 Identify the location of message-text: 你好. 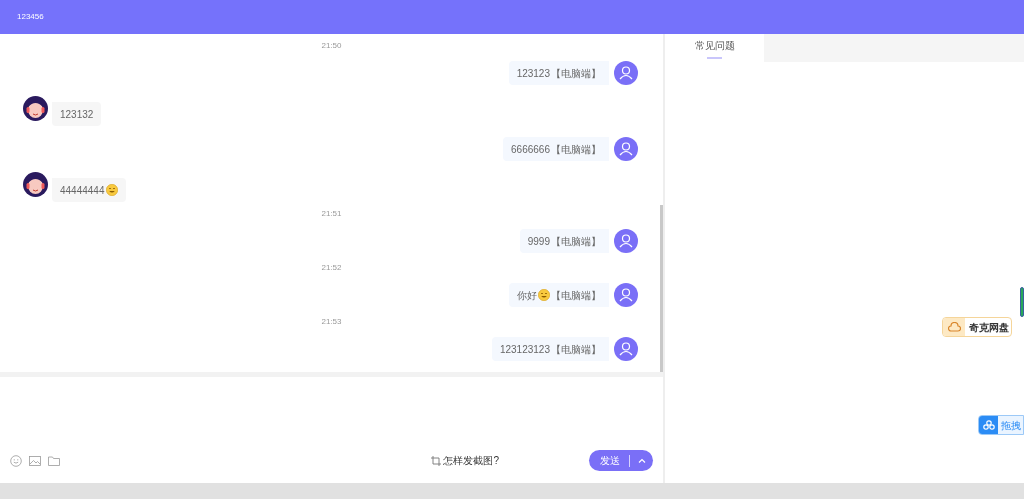
(527, 295).